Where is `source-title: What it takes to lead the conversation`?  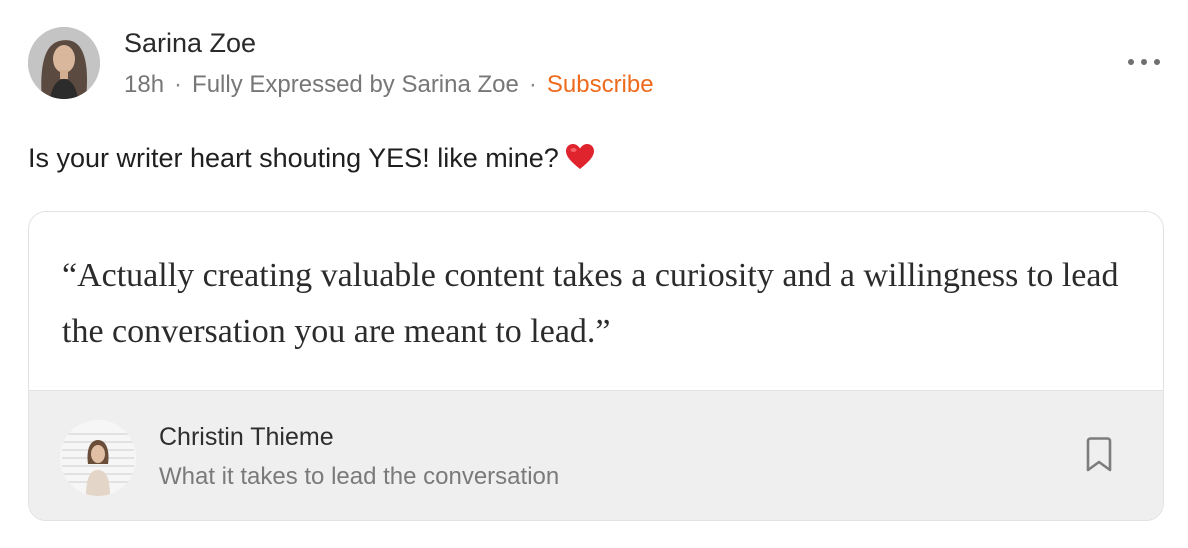
source-title: What it takes to lead the conversation is located at coordinates (359, 477).